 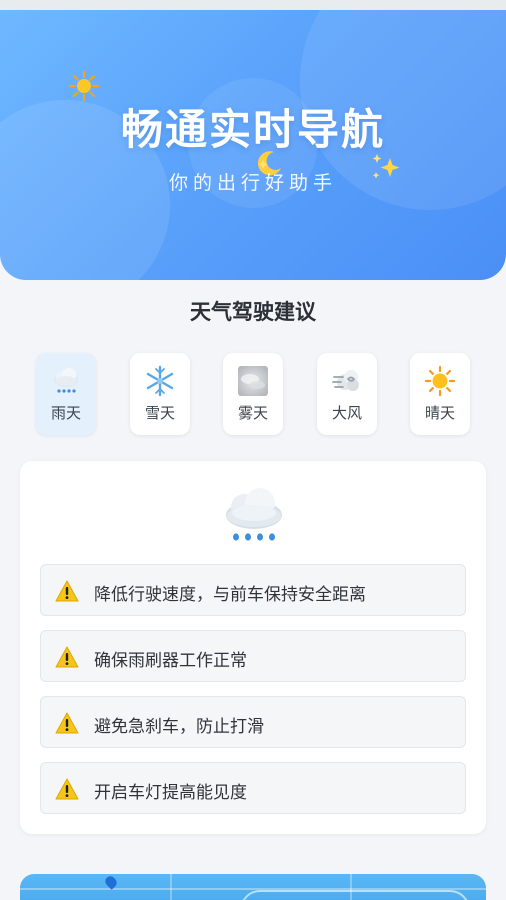 What do you see at coordinates (346, 413) in the screenshot?
I see `weather-tab-label: 大风` at bounding box center [346, 413].